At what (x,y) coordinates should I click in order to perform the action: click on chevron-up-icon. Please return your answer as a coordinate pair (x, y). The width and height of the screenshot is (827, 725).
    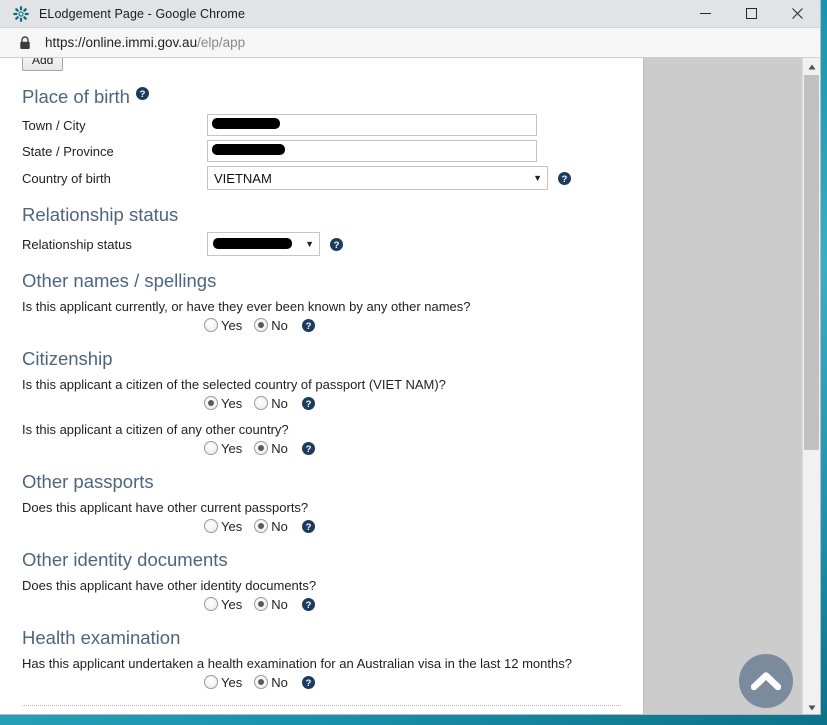
    Looking at the image, I should click on (766, 681).